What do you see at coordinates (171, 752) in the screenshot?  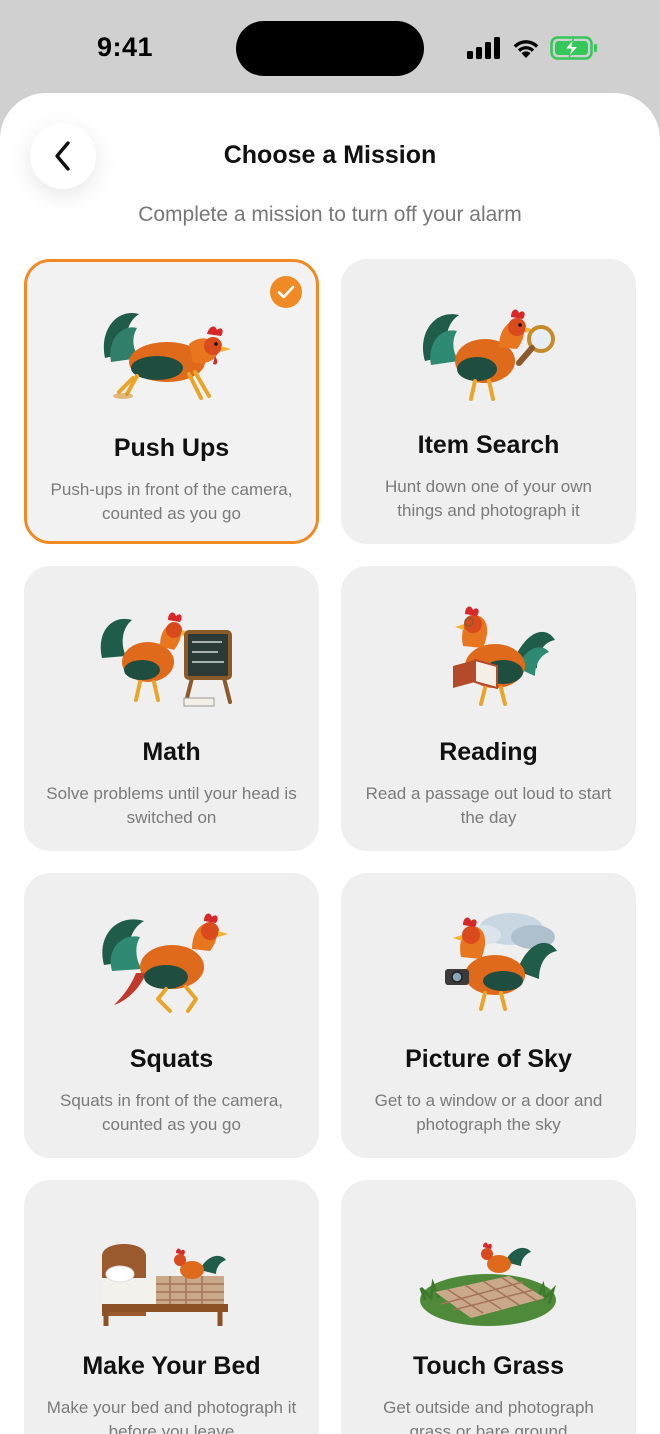 I see `mission-title: Math` at bounding box center [171, 752].